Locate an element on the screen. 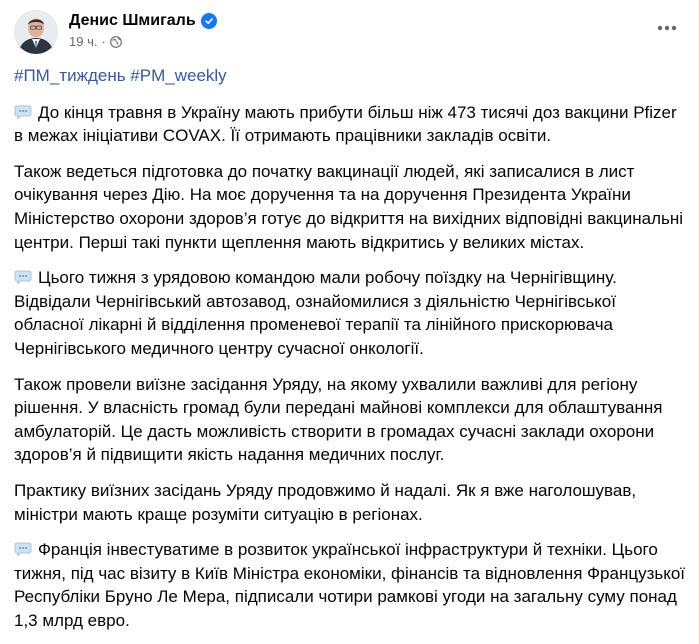 This screenshot has height=644, width=699. author-row: Денис Шмигаль is located at coordinates (143, 21).